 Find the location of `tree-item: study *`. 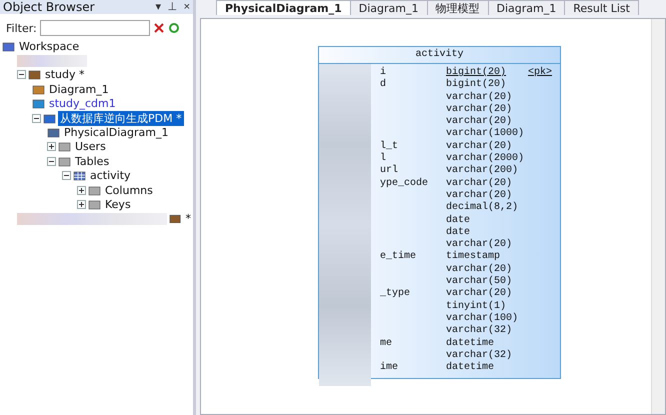

tree-item: study * is located at coordinates (65, 75).